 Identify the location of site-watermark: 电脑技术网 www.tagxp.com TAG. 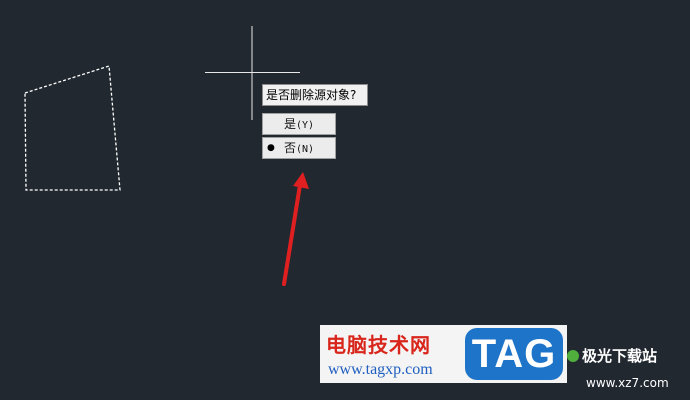
(443, 354).